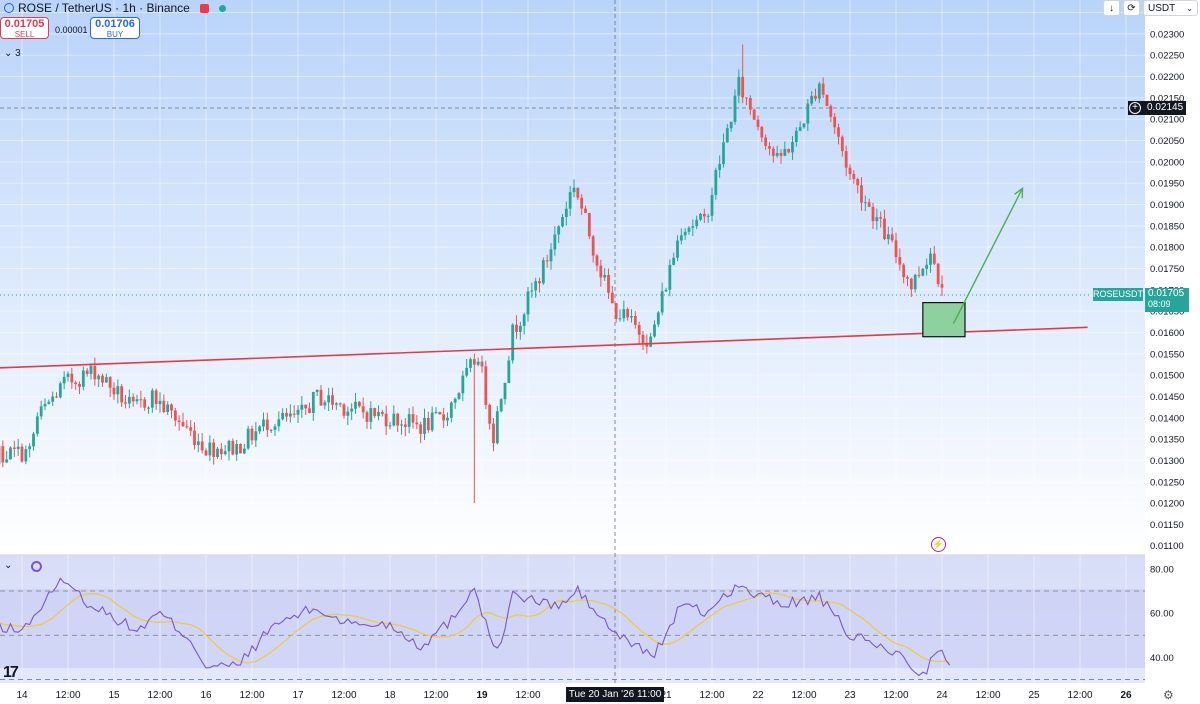  Describe the element at coordinates (24, 28) in the screenshot. I see `sell-button: 0.01705 SELL` at that location.